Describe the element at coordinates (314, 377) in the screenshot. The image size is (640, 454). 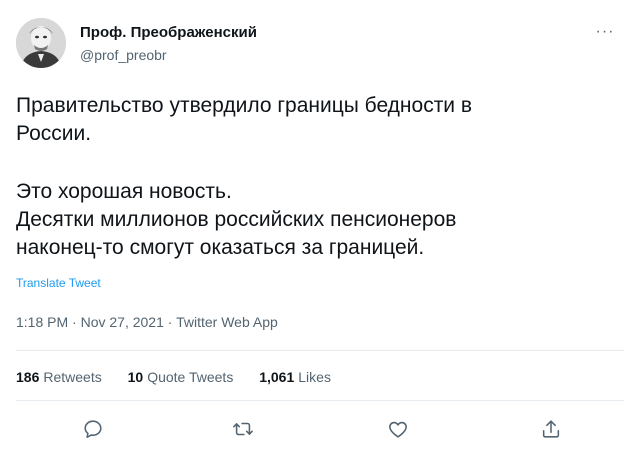
I see `likes-label: Likes` at that location.